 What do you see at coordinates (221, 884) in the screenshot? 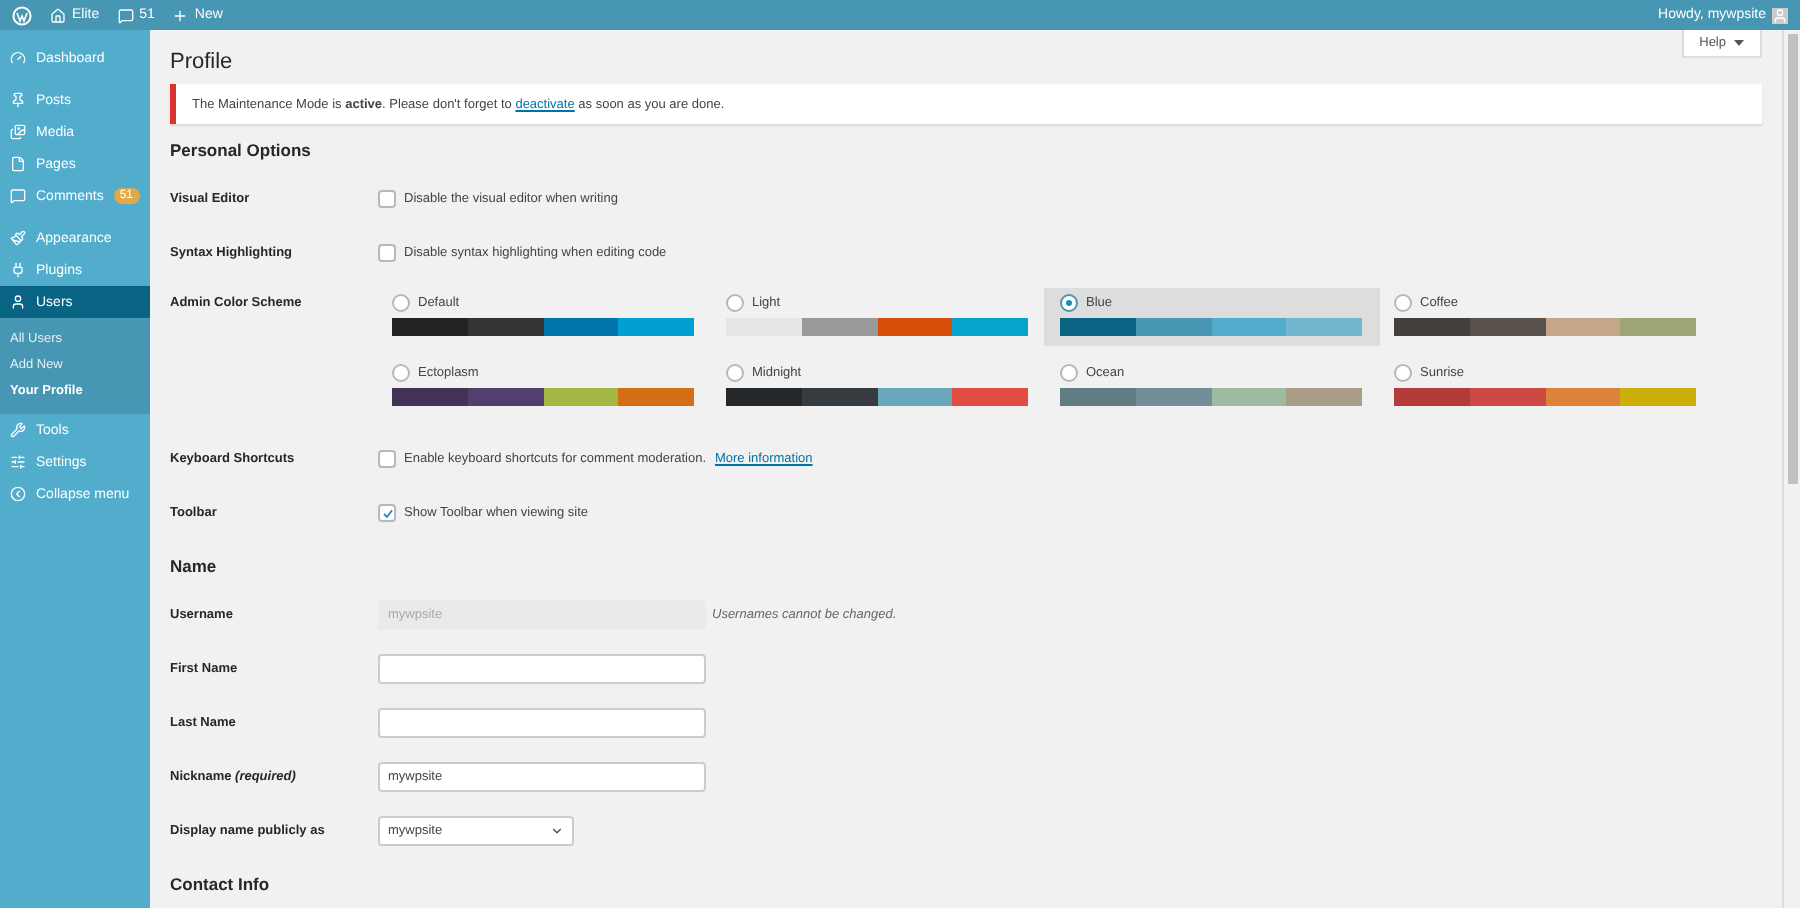
I see `section-heading: Contact Info` at bounding box center [221, 884].